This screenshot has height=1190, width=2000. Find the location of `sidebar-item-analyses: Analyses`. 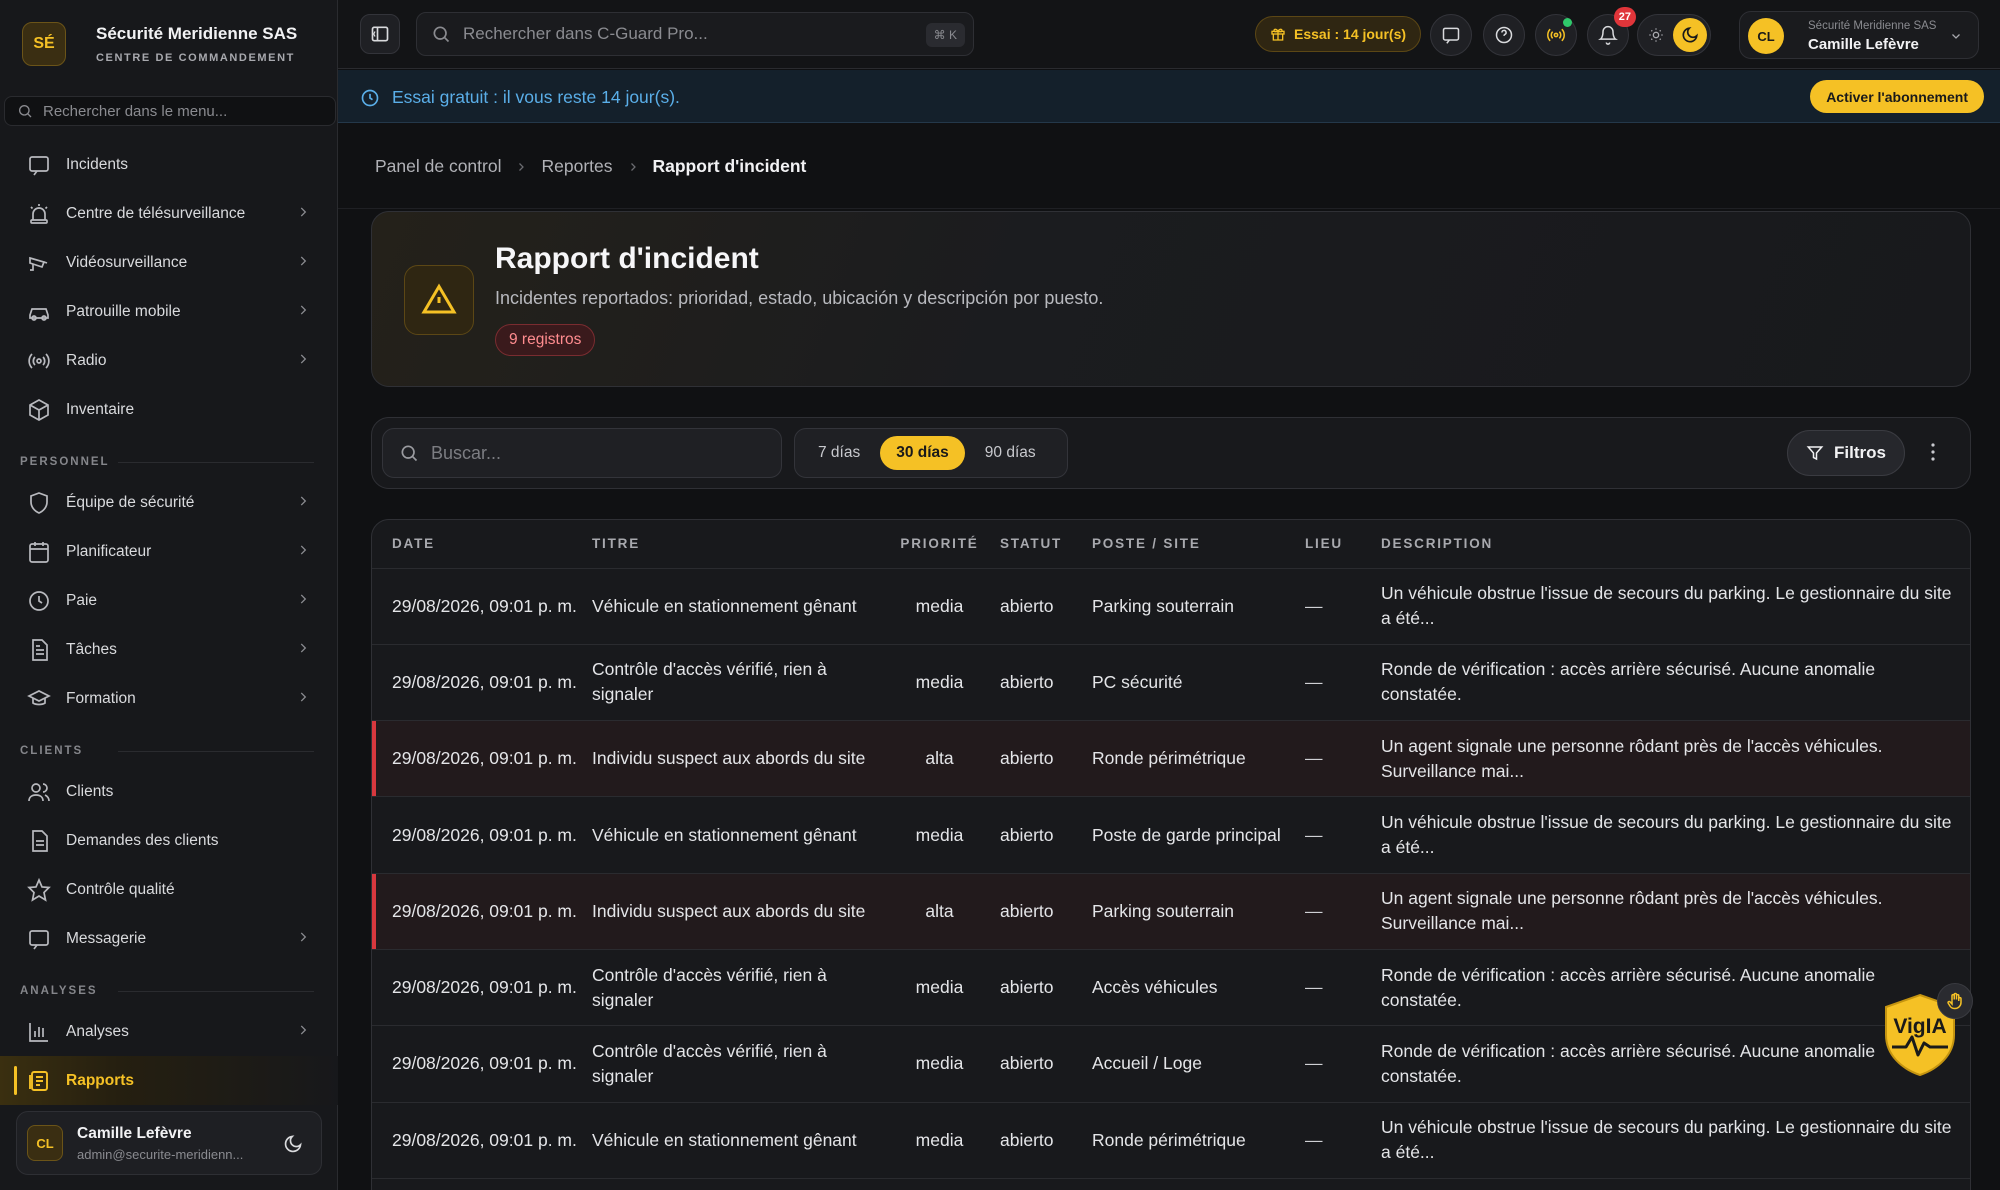

sidebar-item-analyses: Analyses is located at coordinates (169, 1031).